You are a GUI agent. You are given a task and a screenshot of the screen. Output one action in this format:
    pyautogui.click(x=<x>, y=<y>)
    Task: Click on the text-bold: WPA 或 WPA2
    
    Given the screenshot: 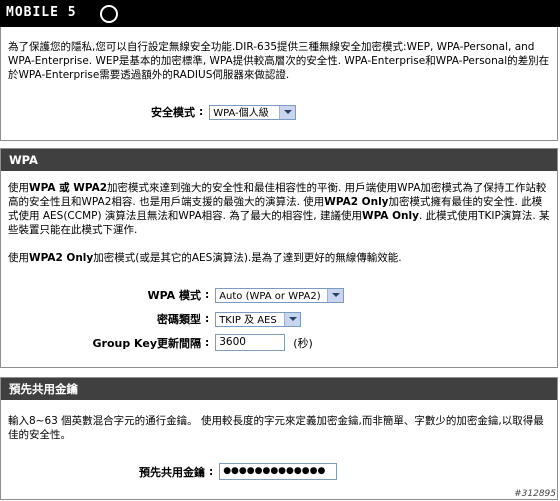 What is the action you would take?
    pyautogui.click(x=68, y=188)
    